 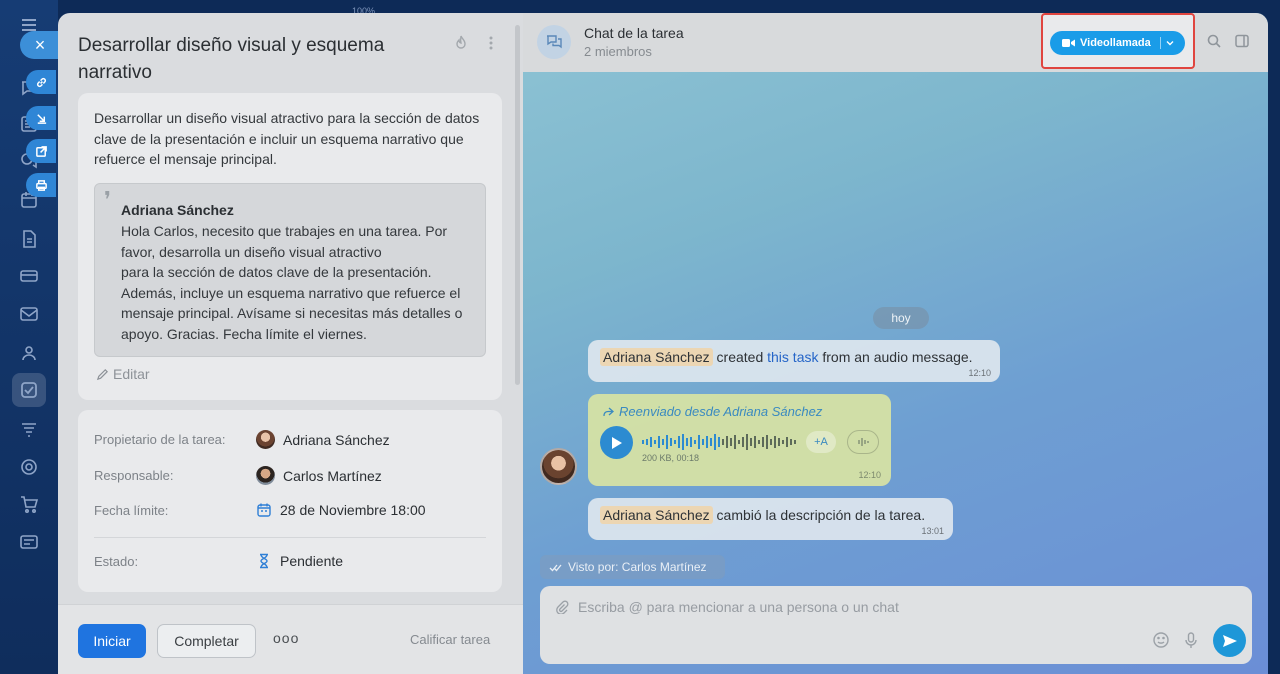 I want to click on print-icon, so click(x=41, y=185).